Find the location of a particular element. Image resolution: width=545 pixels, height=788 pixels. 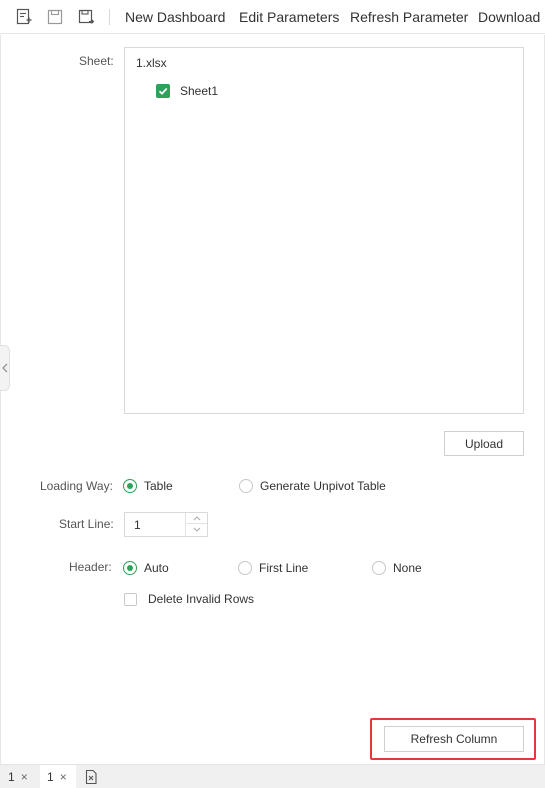

start-line-label: Start Line: is located at coordinates (86, 524).